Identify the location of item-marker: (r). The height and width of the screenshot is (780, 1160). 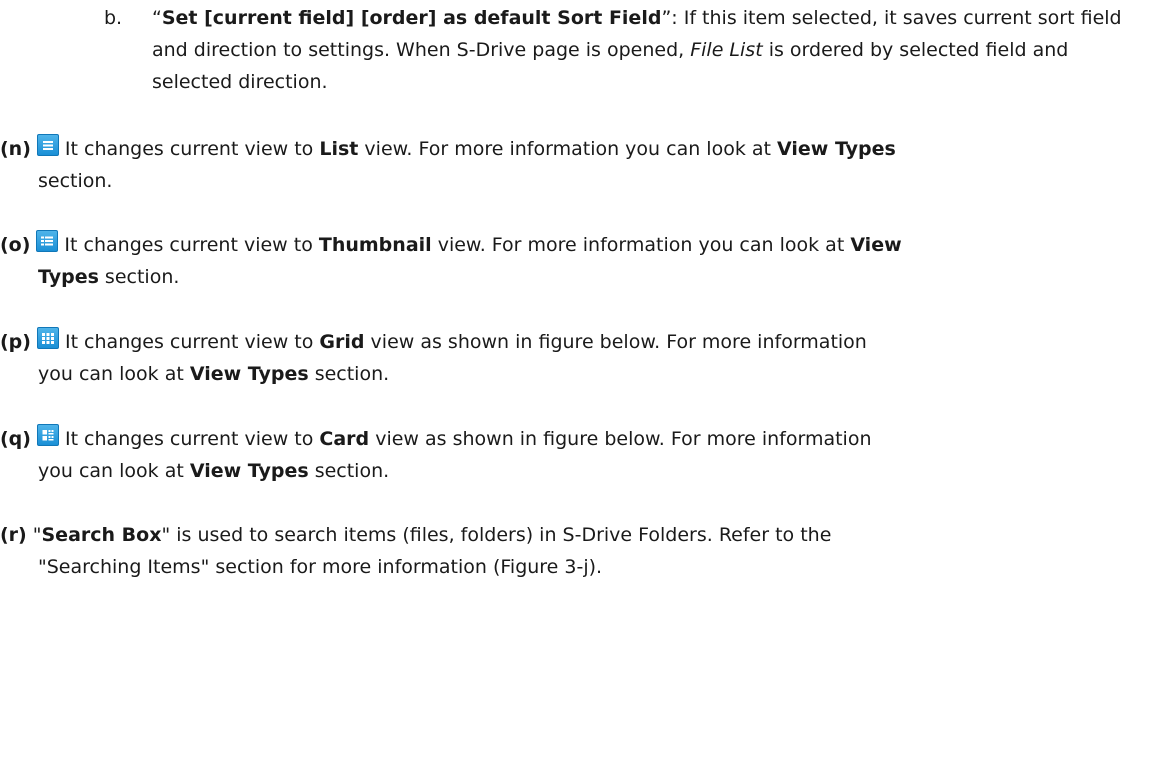
(13, 535).